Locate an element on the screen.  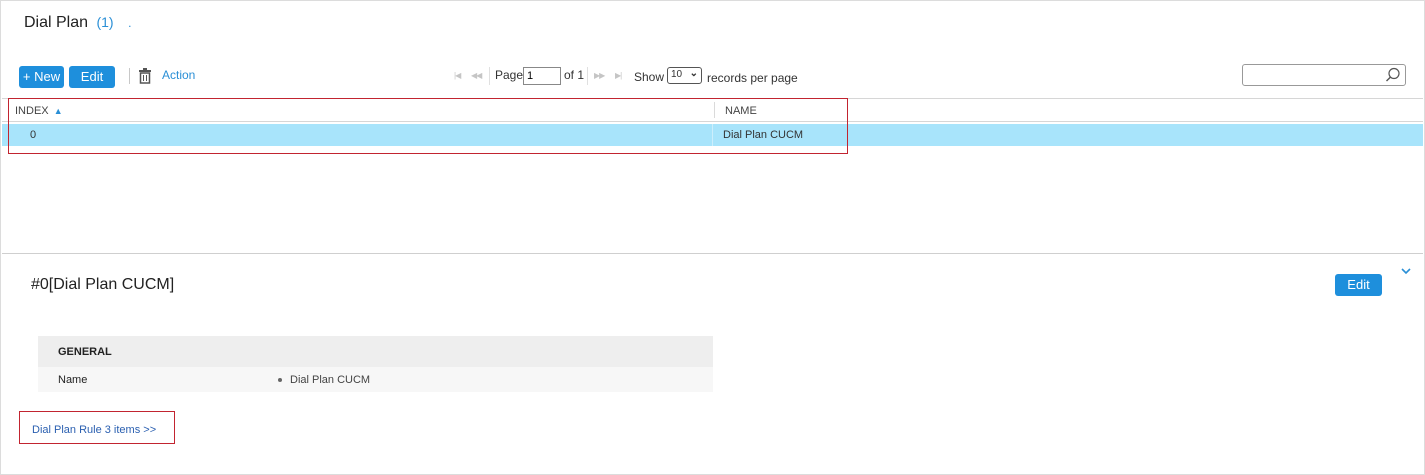
page-title: Dial Plan (1) . is located at coordinates (77, 23).